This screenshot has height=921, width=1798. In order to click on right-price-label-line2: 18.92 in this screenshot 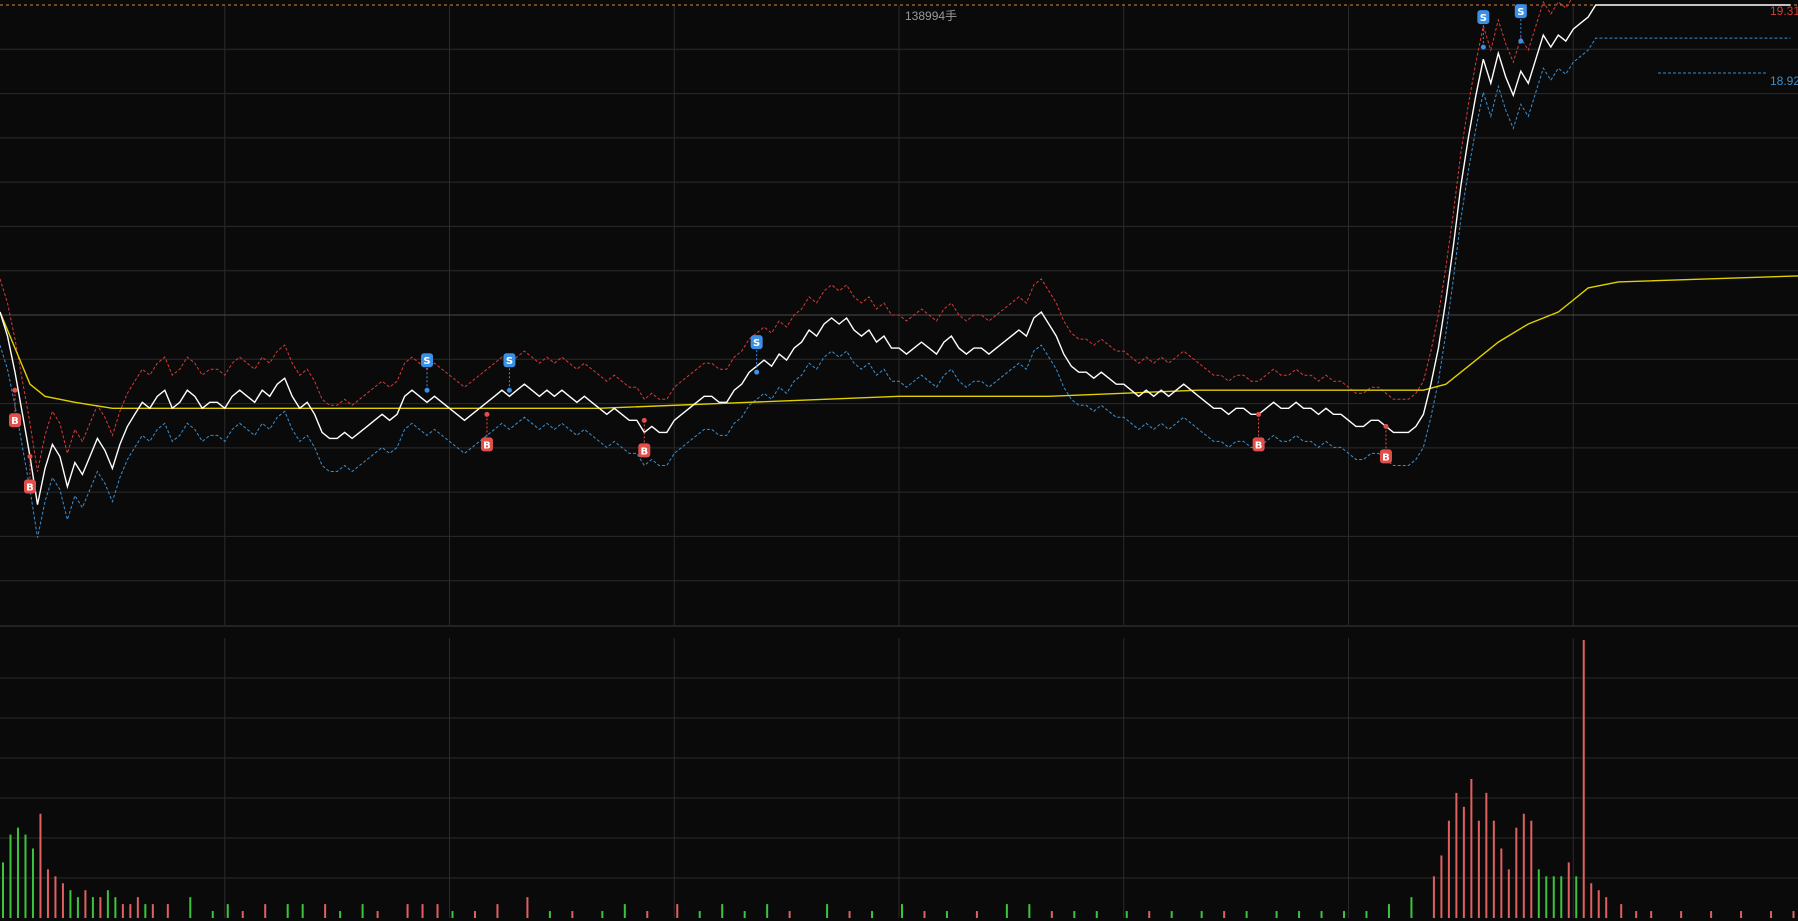, I will do `click(1784, 81)`.